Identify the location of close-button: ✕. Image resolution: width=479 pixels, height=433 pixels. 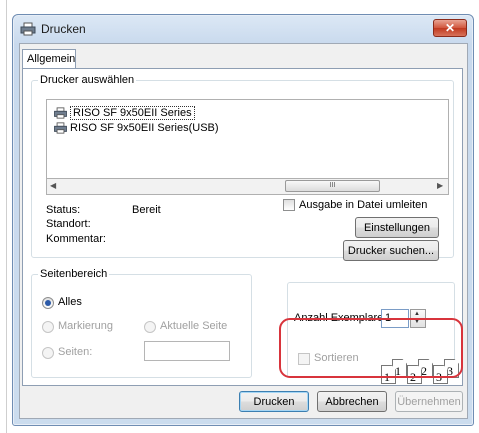
(450, 28).